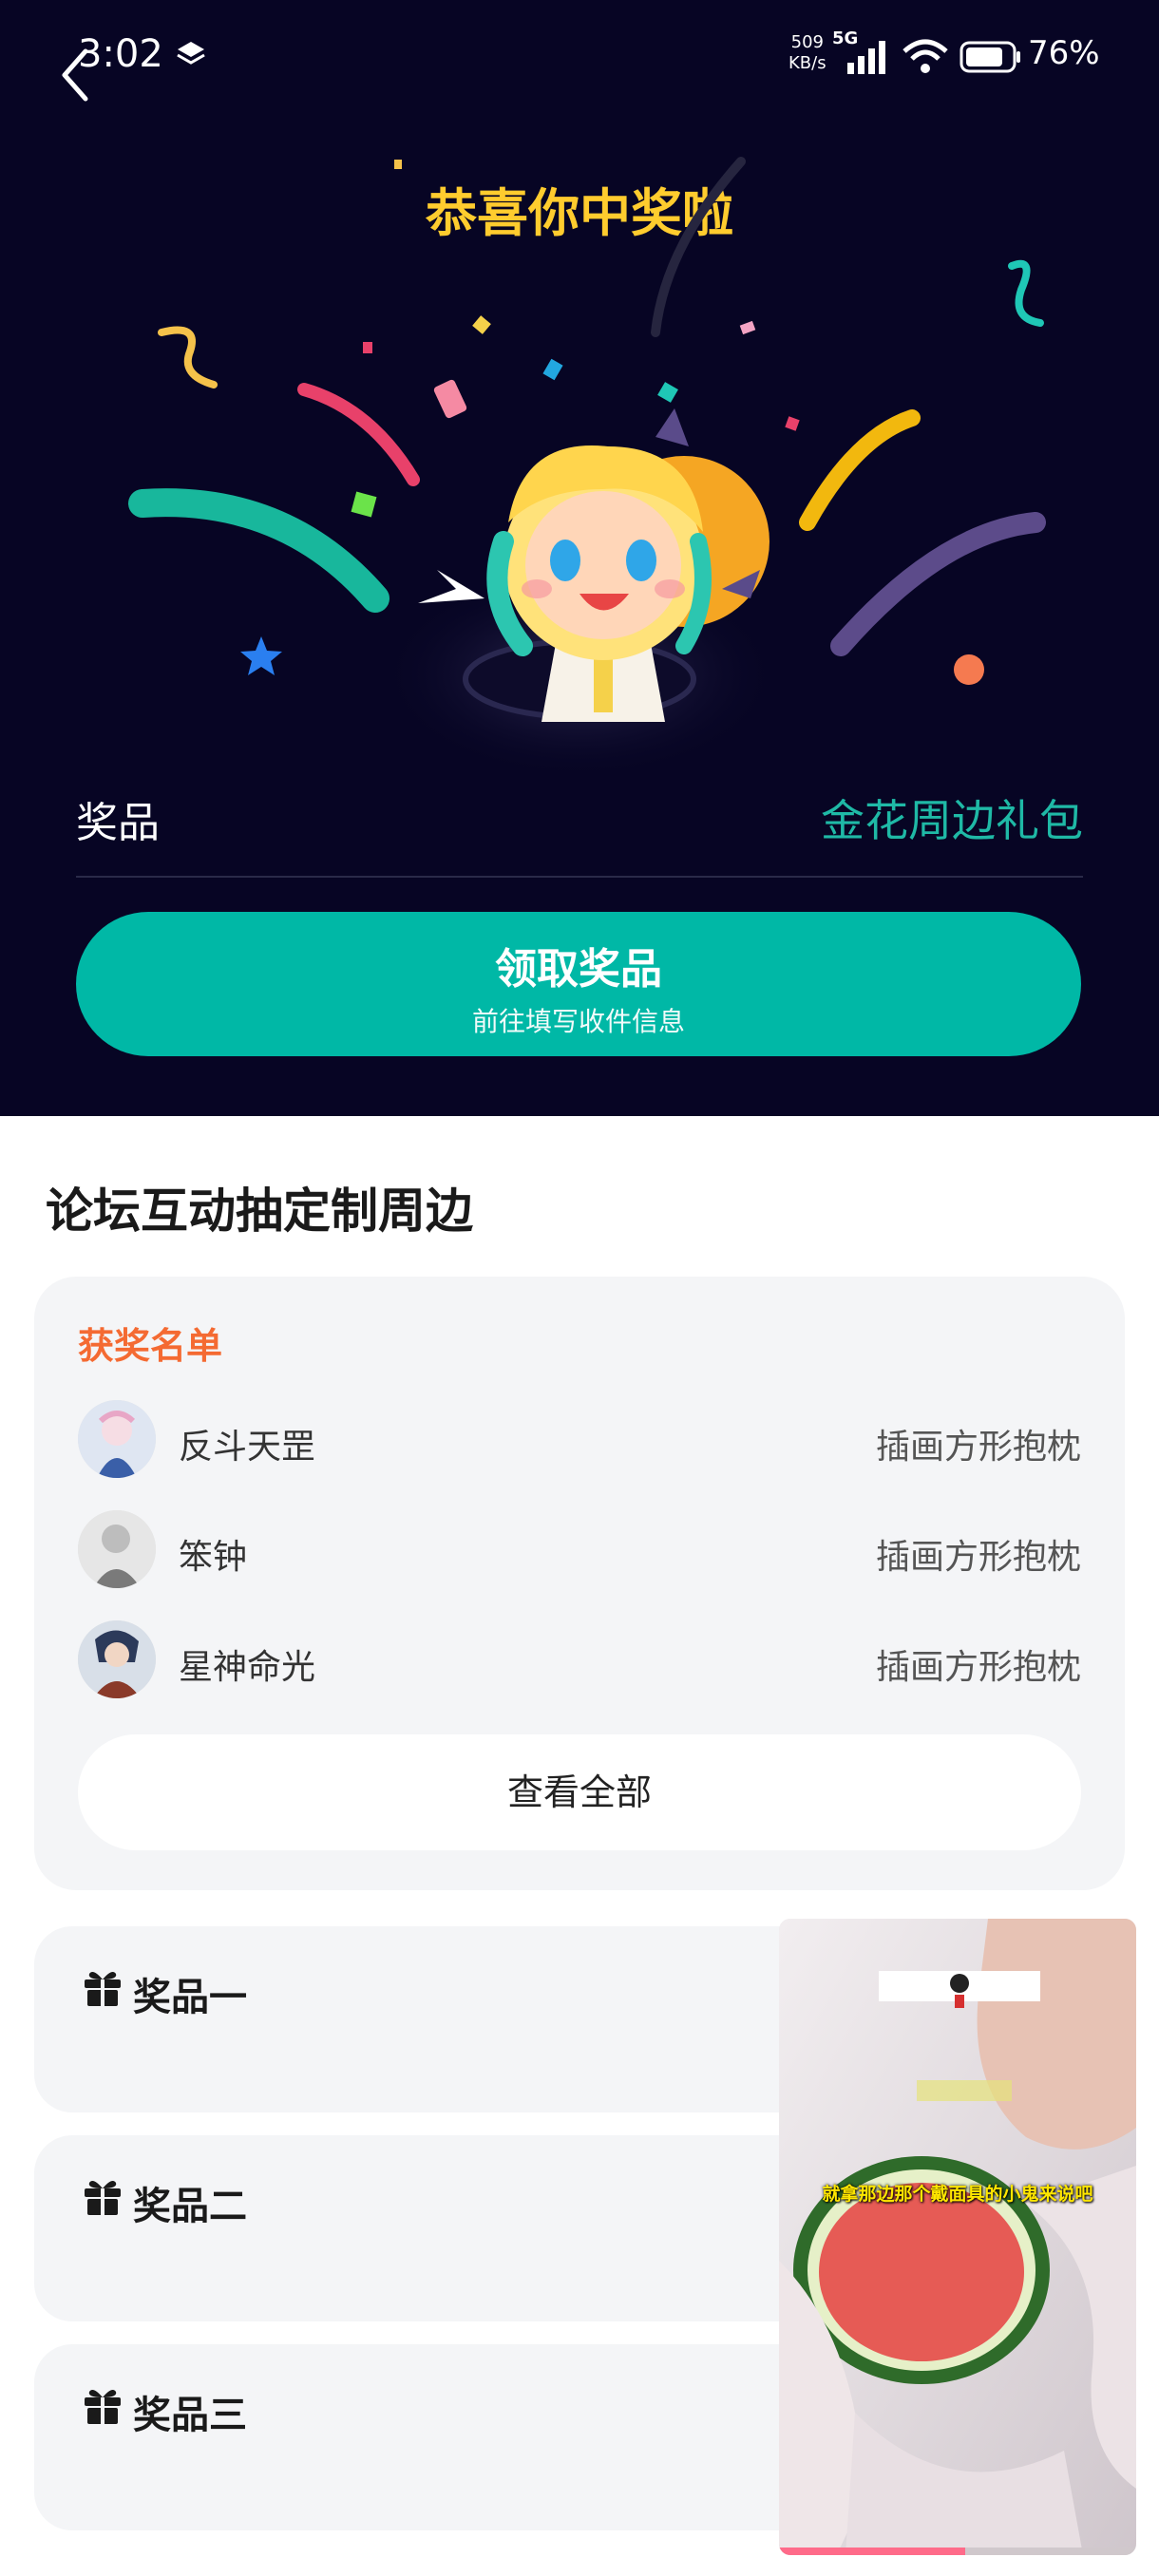  I want to click on network-speed: 509 KB/s, so click(807, 53).